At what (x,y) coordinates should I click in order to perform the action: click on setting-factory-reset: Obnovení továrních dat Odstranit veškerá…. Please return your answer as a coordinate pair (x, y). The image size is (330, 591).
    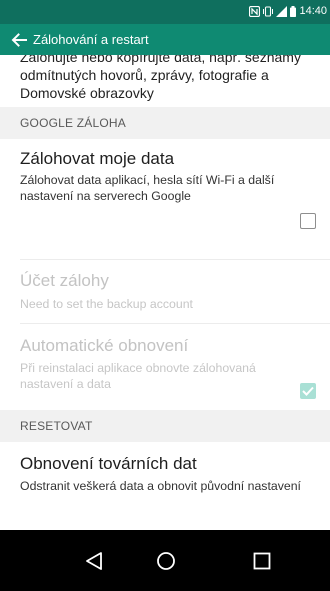
    Looking at the image, I should click on (165, 486).